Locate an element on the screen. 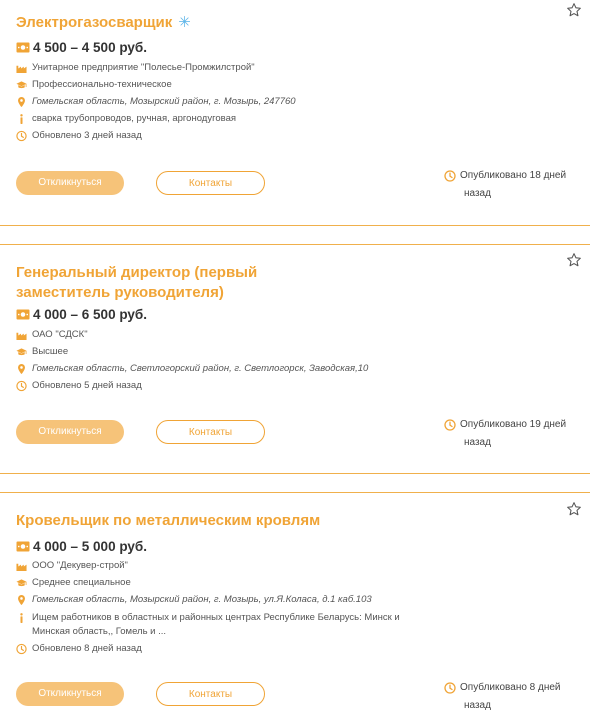 The height and width of the screenshot is (715, 590). updated-row: Обновлено 3 дней назад is located at coordinates (79, 136).